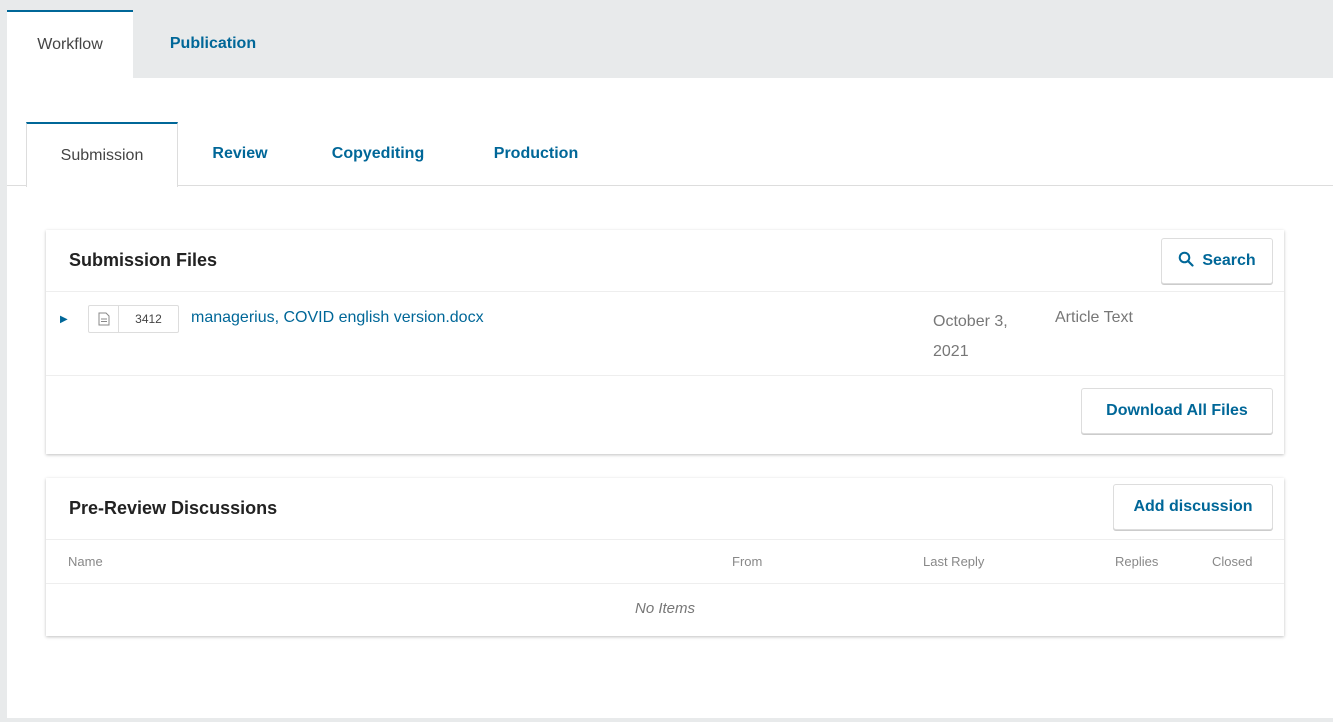 This screenshot has width=1333, height=722. What do you see at coordinates (1232, 561) in the screenshot?
I see `column-closed: Closed` at bounding box center [1232, 561].